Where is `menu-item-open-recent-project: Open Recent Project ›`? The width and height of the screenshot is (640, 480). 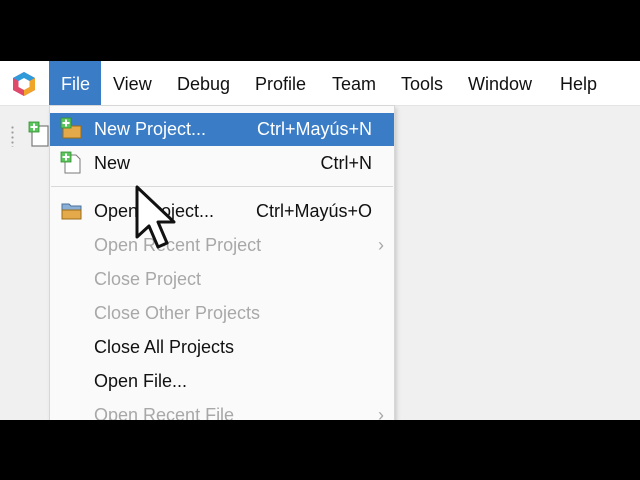
menu-item-open-recent-project: Open Recent Project › is located at coordinates (222, 245).